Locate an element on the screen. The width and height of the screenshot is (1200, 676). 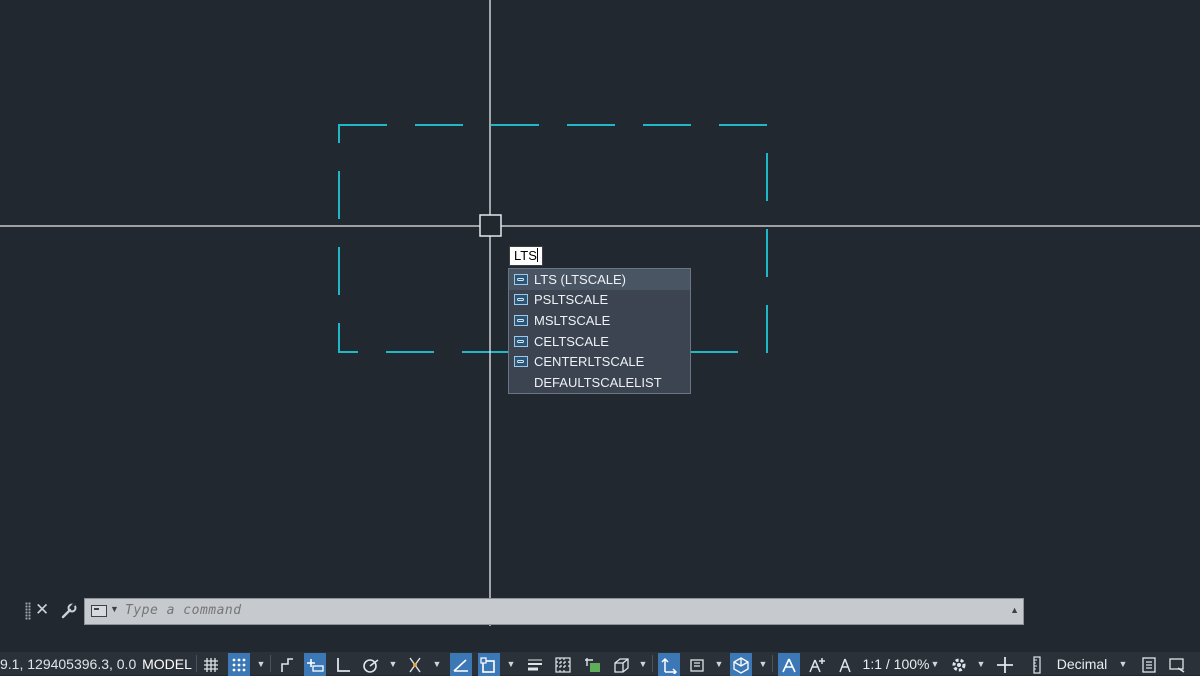
suggestion-item: CELTSCALE is located at coordinates (599, 341).